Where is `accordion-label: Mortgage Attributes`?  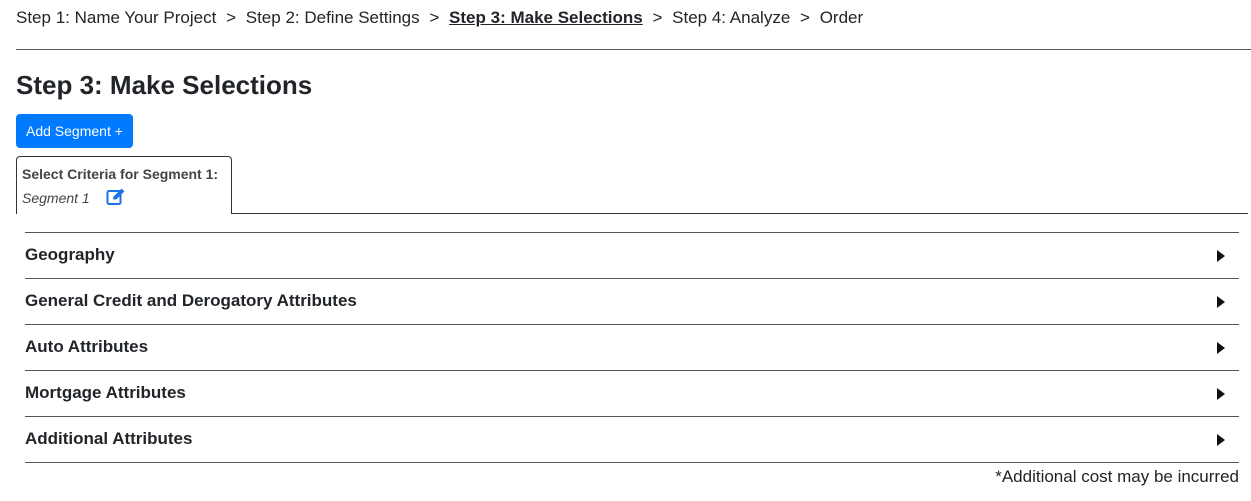 accordion-label: Mortgage Attributes is located at coordinates (105, 392).